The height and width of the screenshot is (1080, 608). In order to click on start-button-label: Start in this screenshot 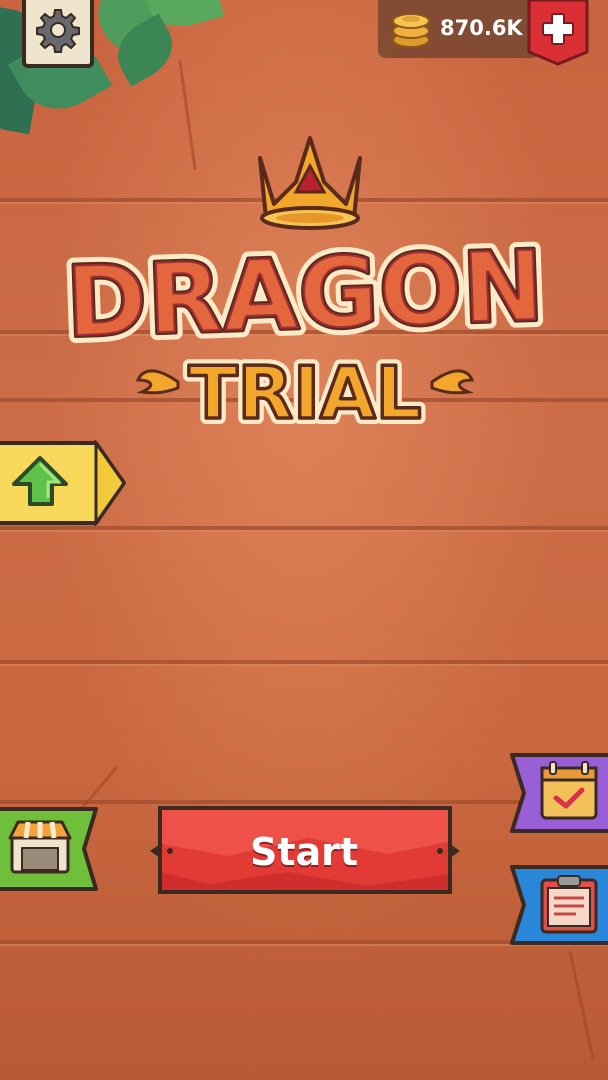, I will do `click(304, 852)`.